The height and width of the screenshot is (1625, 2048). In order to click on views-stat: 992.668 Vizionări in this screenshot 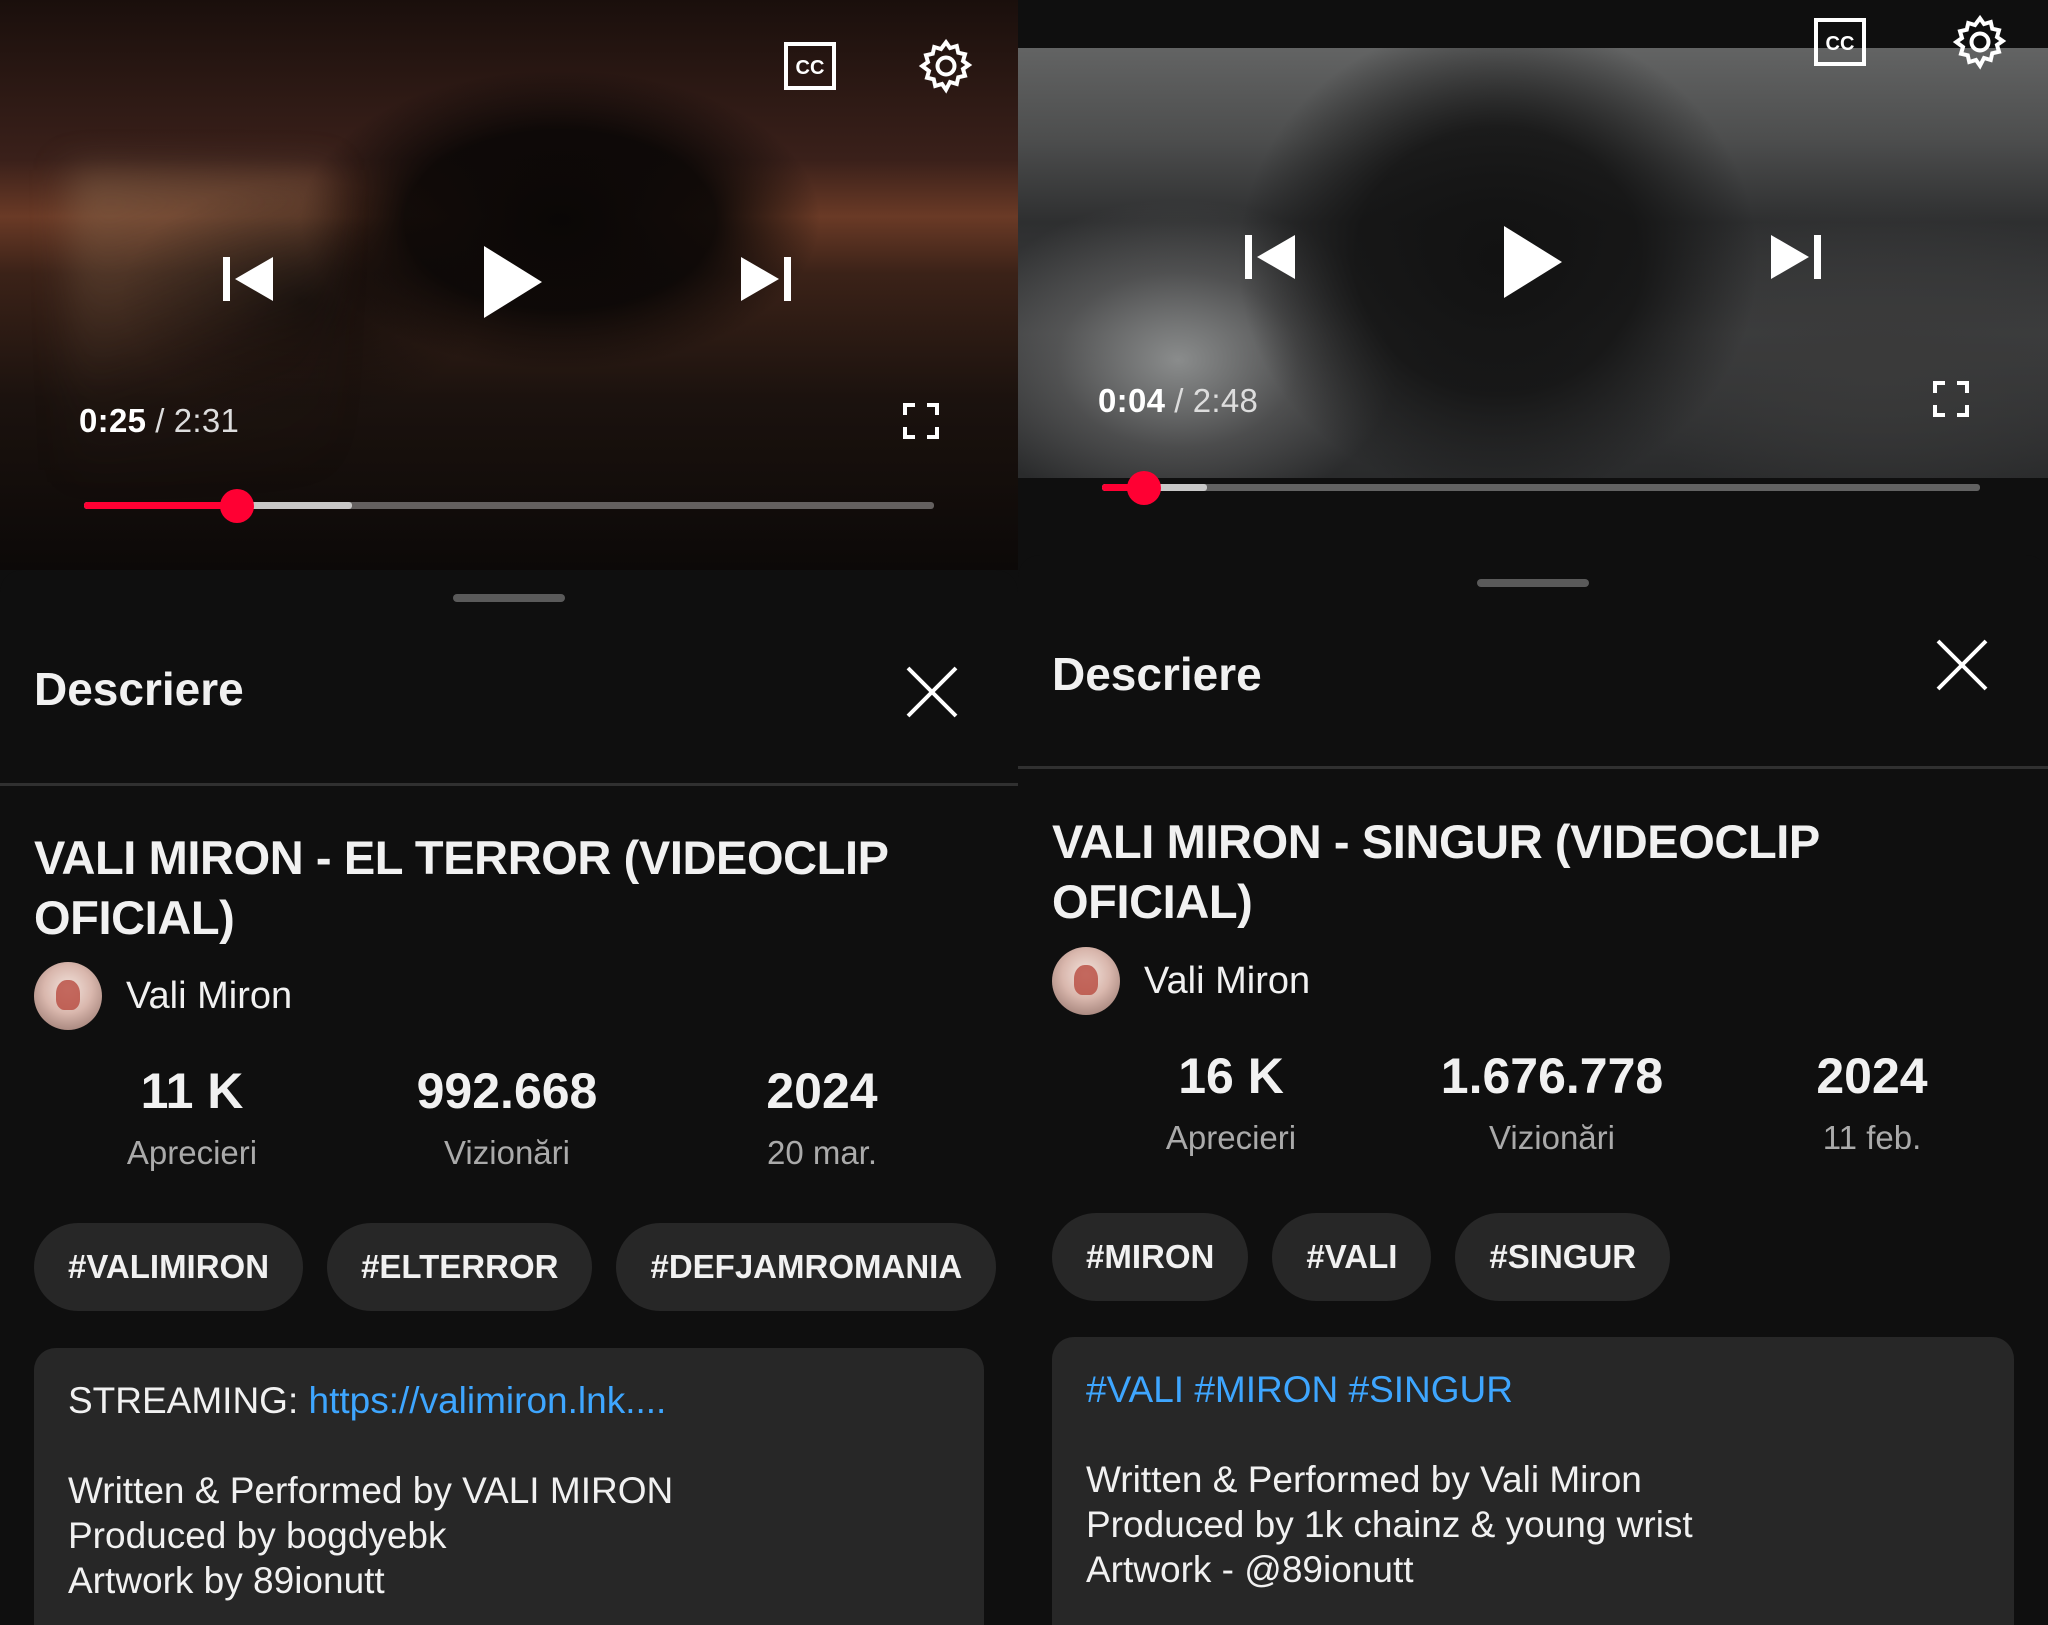, I will do `click(507, 1116)`.